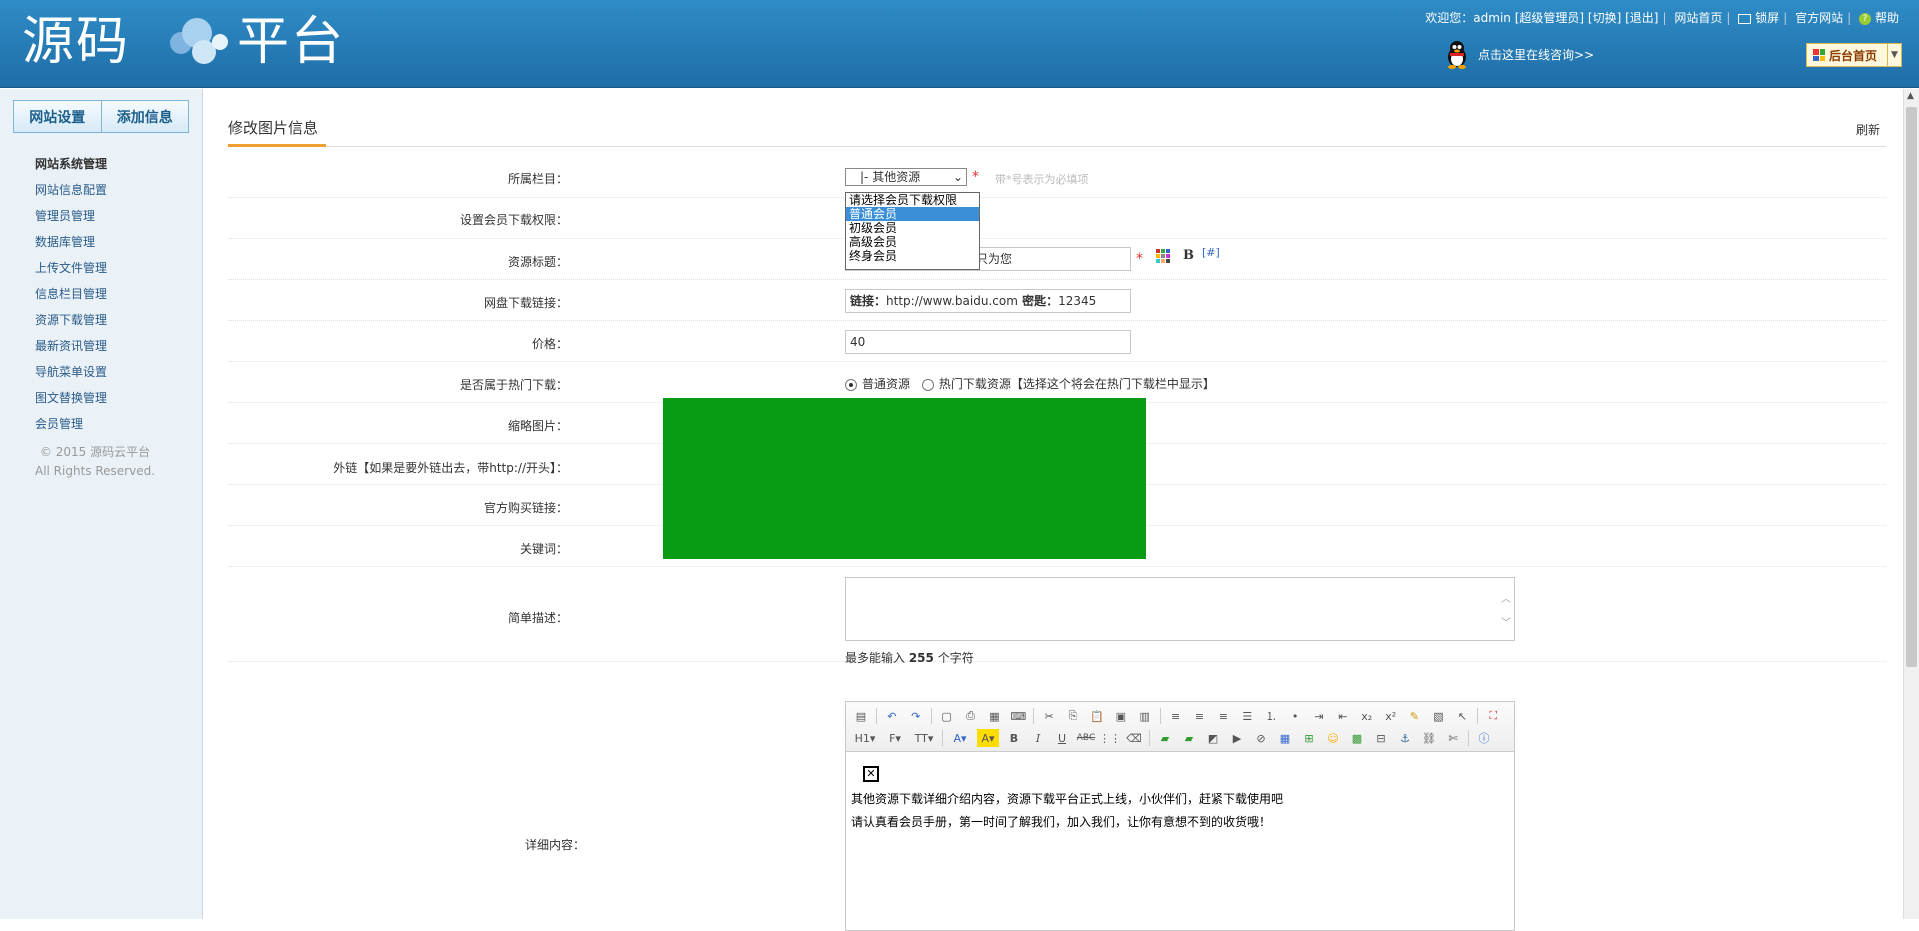 This screenshot has width=1919, height=931. Describe the element at coordinates (1062, 738) in the screenshot. I see `underline-icon: U` at that location.